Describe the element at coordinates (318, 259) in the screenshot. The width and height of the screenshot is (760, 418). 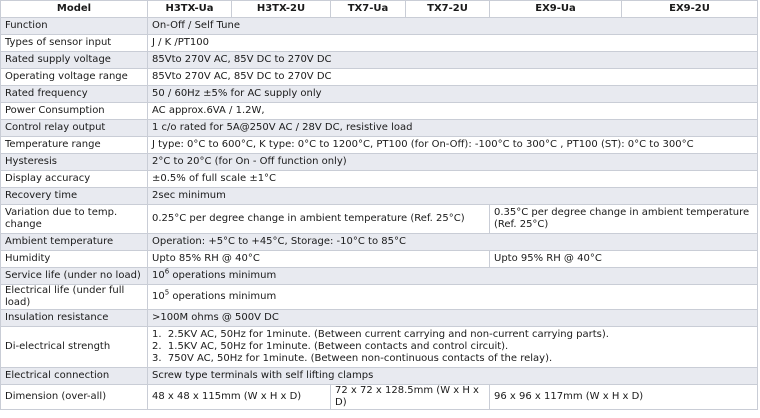
I see `row-value-a: Upto 85% RH @ 40°C` at that location.